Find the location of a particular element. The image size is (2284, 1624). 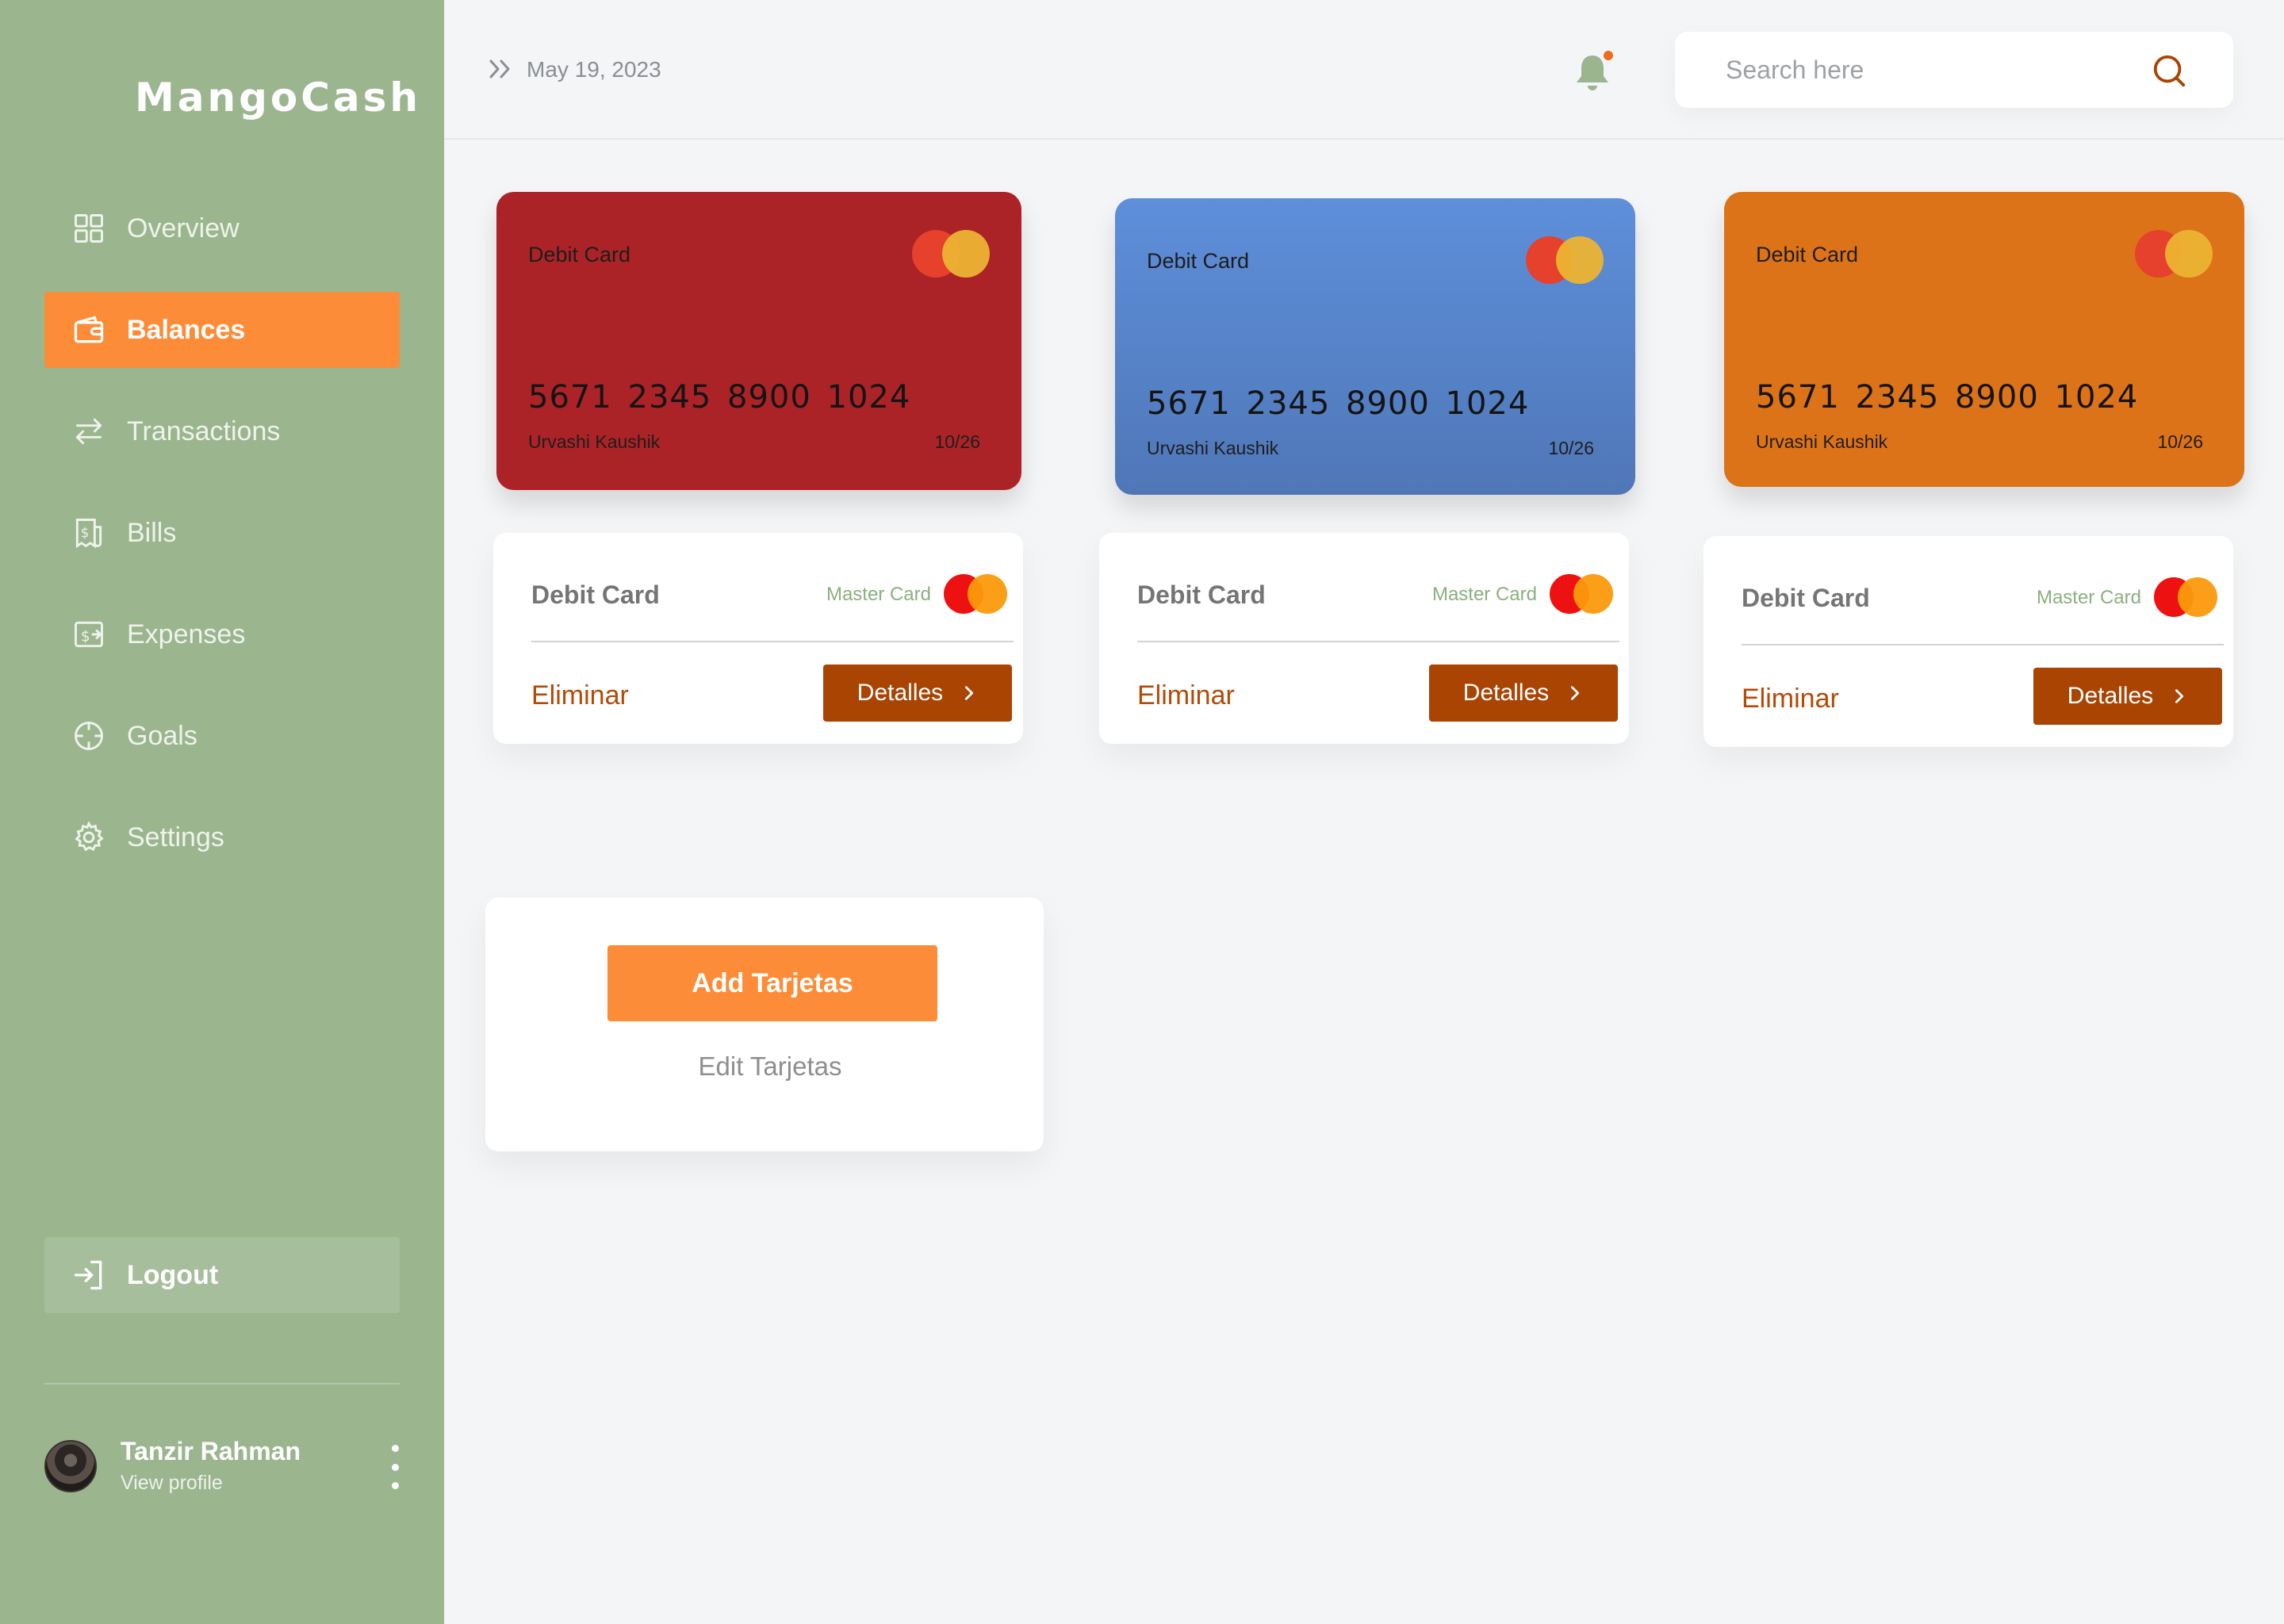

search-bar is located at coordinates (1954, 70).